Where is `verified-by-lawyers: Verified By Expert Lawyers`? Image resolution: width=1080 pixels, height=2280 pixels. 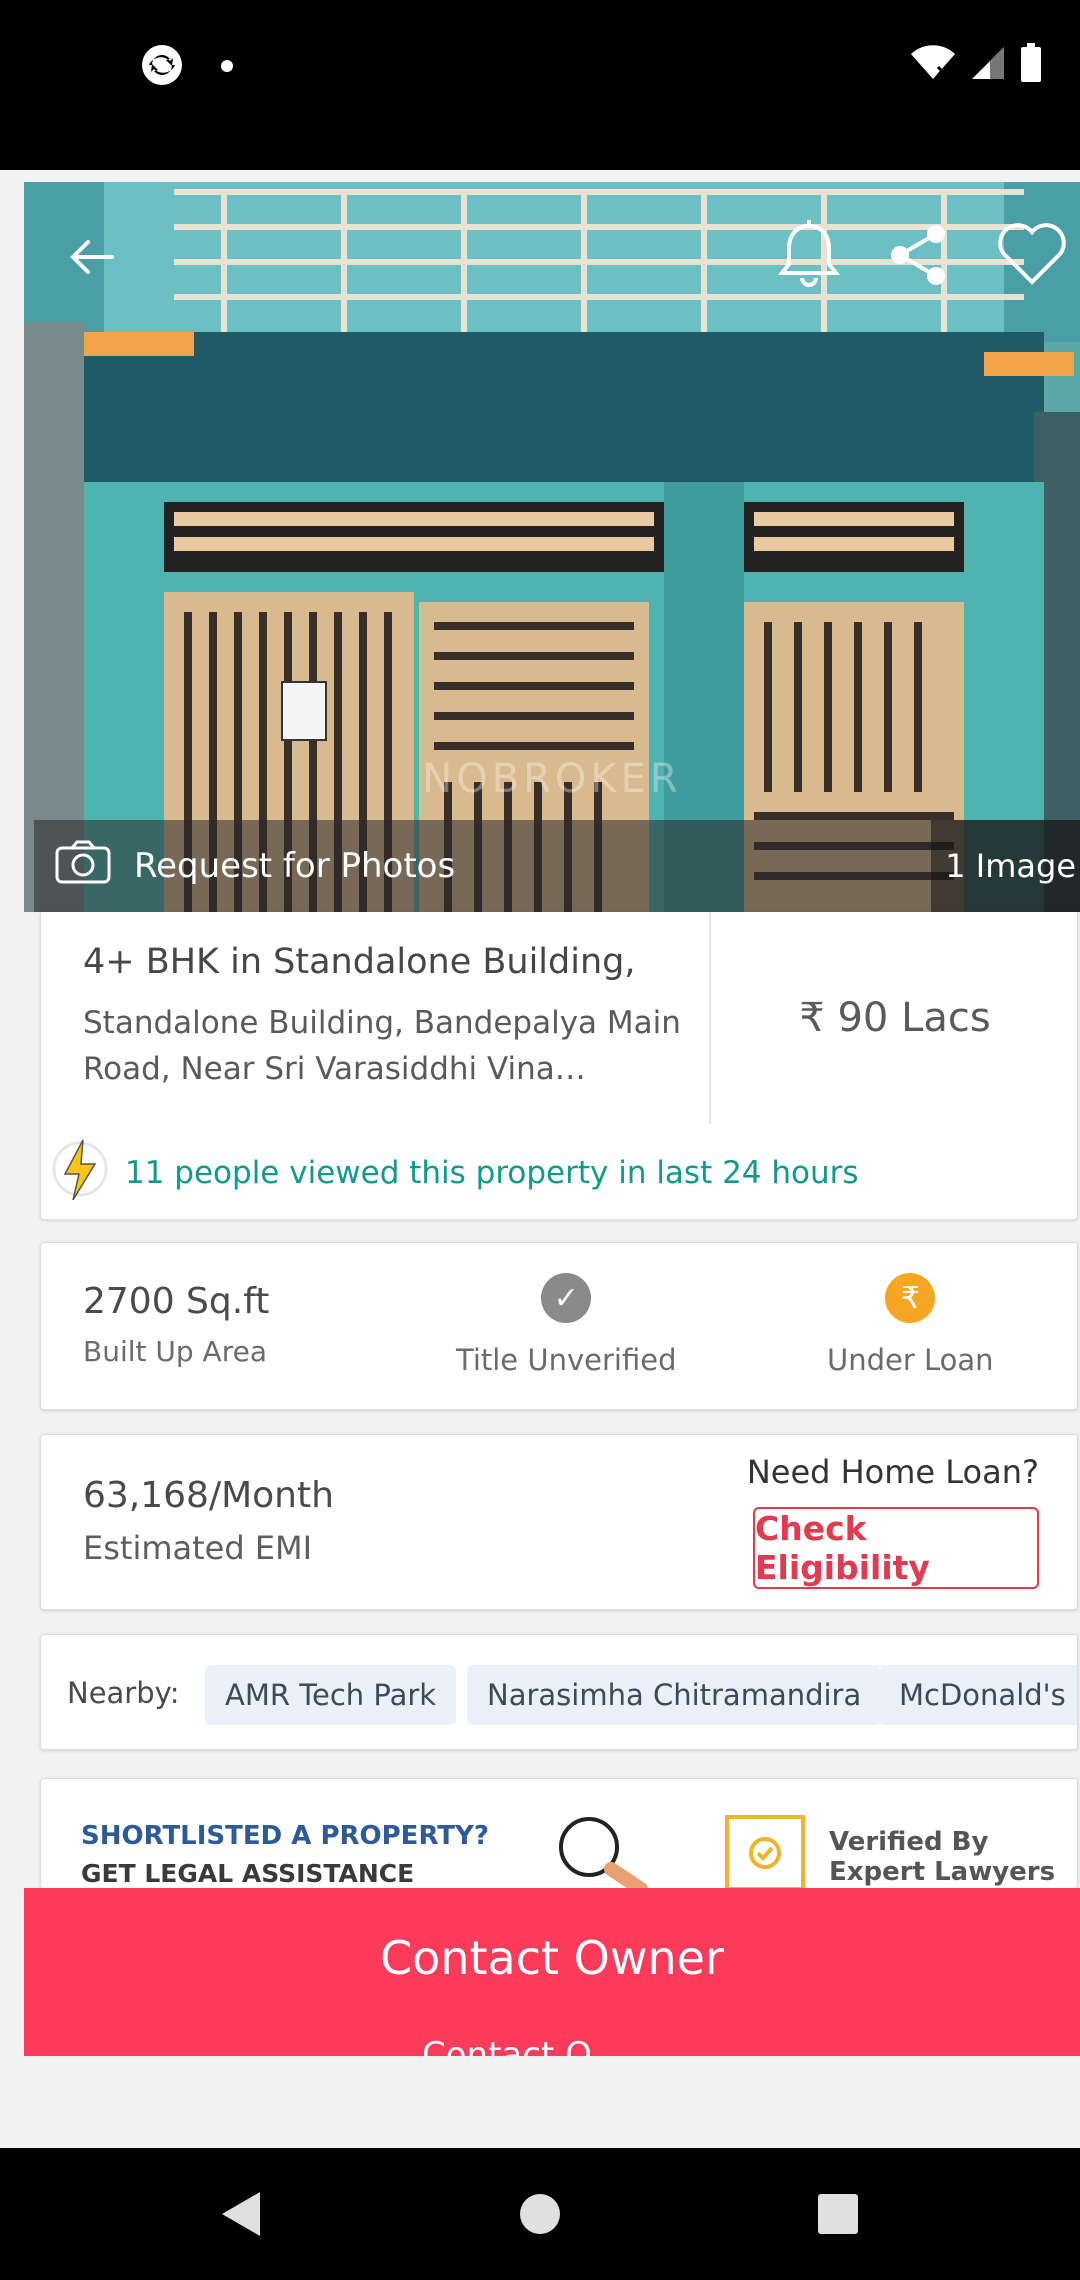
verified-by-lawyers: Verified By Expert Lawyers is located at coordinates (942, 1857).